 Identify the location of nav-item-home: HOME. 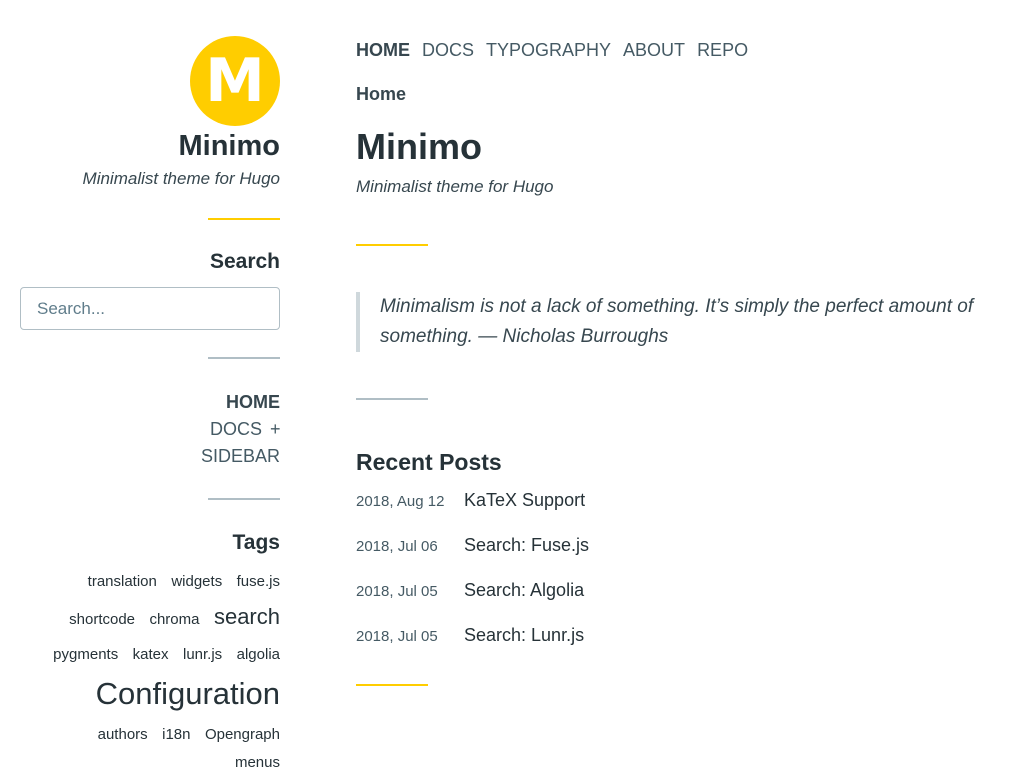
(383, 50).